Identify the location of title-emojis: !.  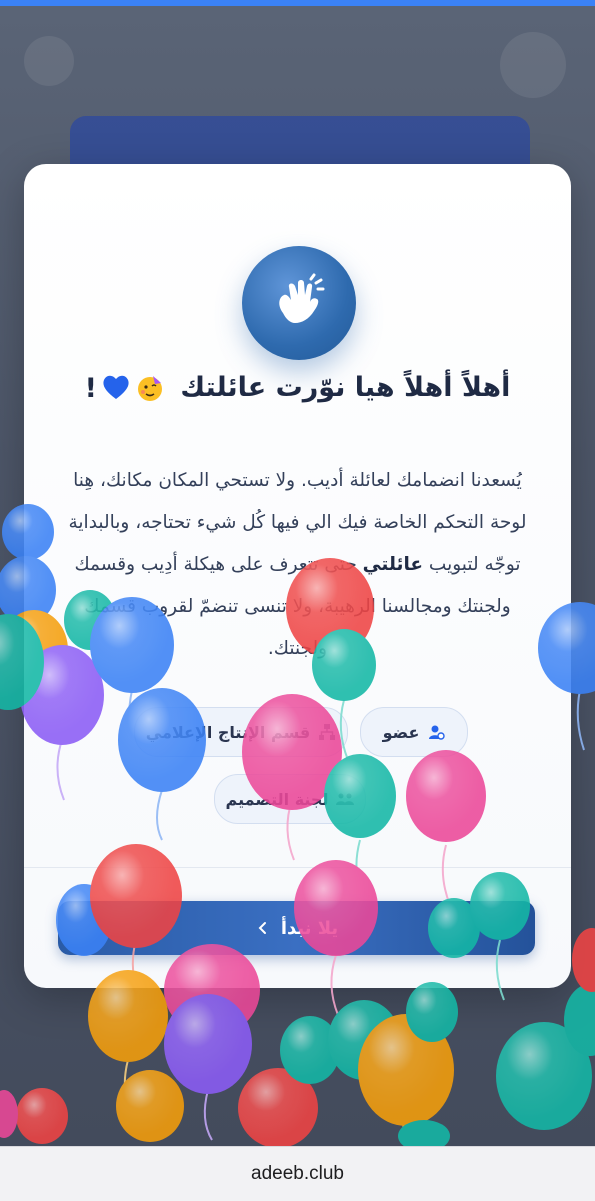
(125, 388).